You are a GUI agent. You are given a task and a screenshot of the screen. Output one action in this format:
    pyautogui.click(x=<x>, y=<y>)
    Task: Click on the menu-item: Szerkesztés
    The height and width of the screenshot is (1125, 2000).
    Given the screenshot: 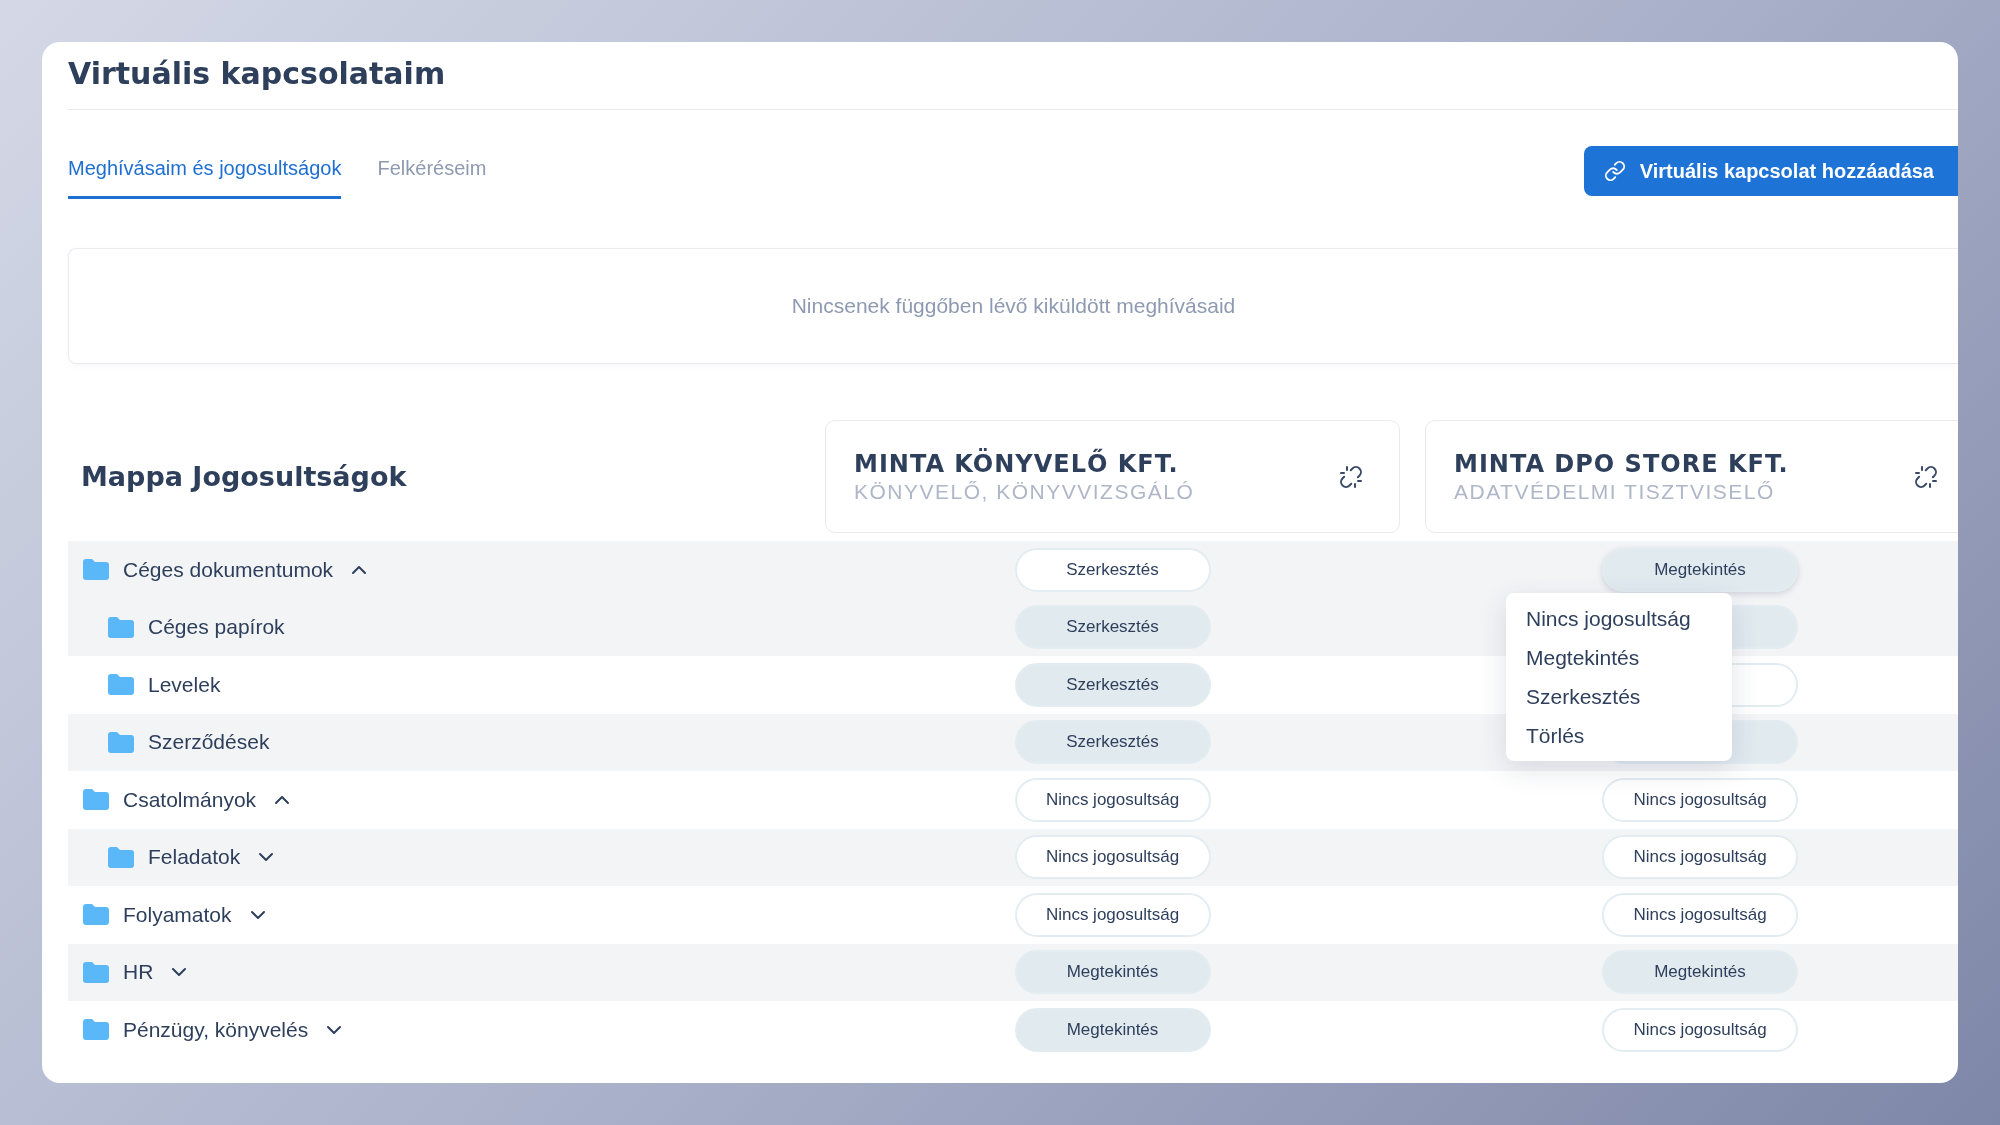 What is the action you would take?
    pyautogui.click(x=1619, y=696)
    